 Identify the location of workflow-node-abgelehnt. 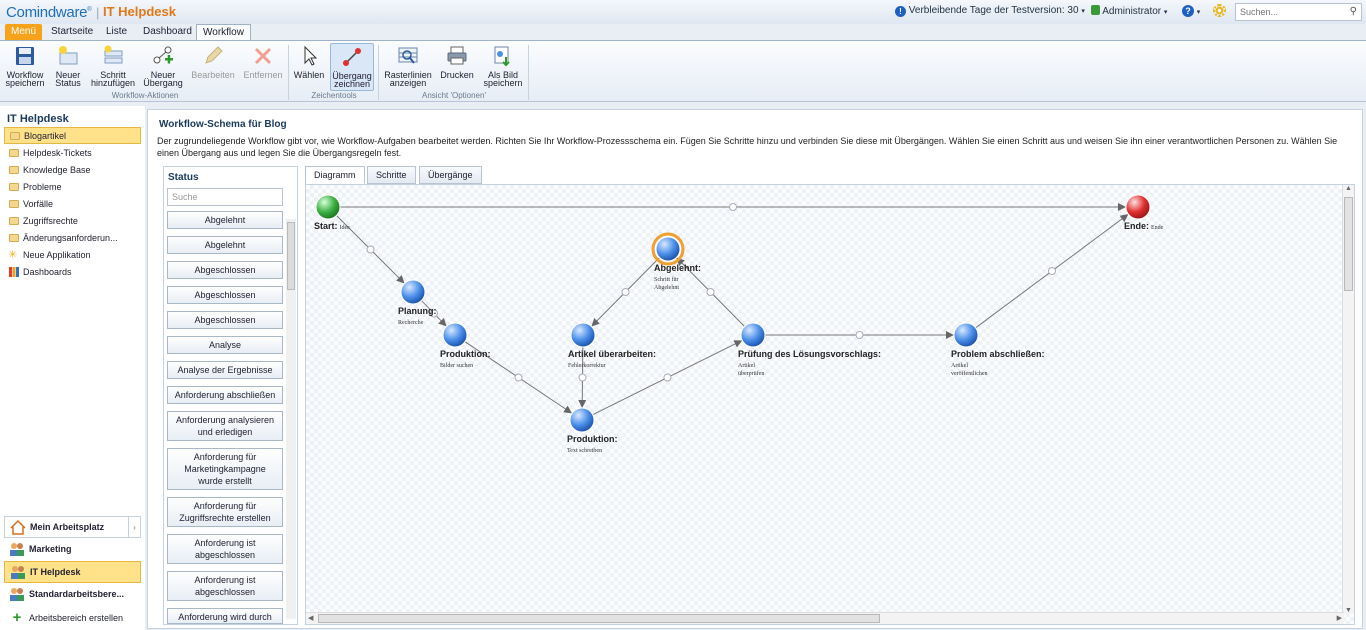
(668, 249).